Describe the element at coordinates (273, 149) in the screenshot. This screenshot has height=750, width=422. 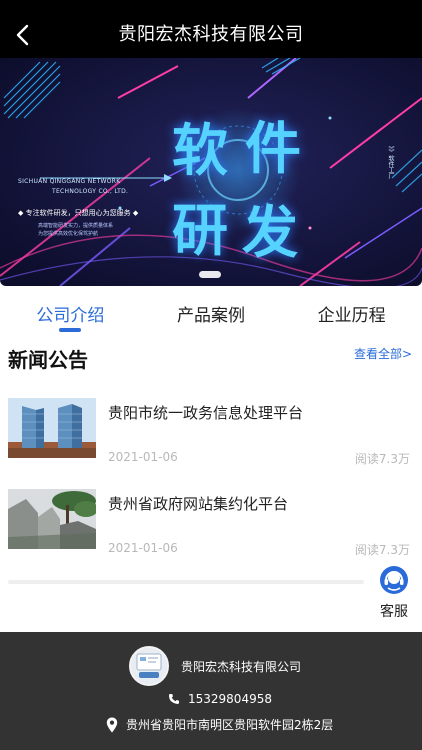
I see `banner-char-2: 件` at that location.